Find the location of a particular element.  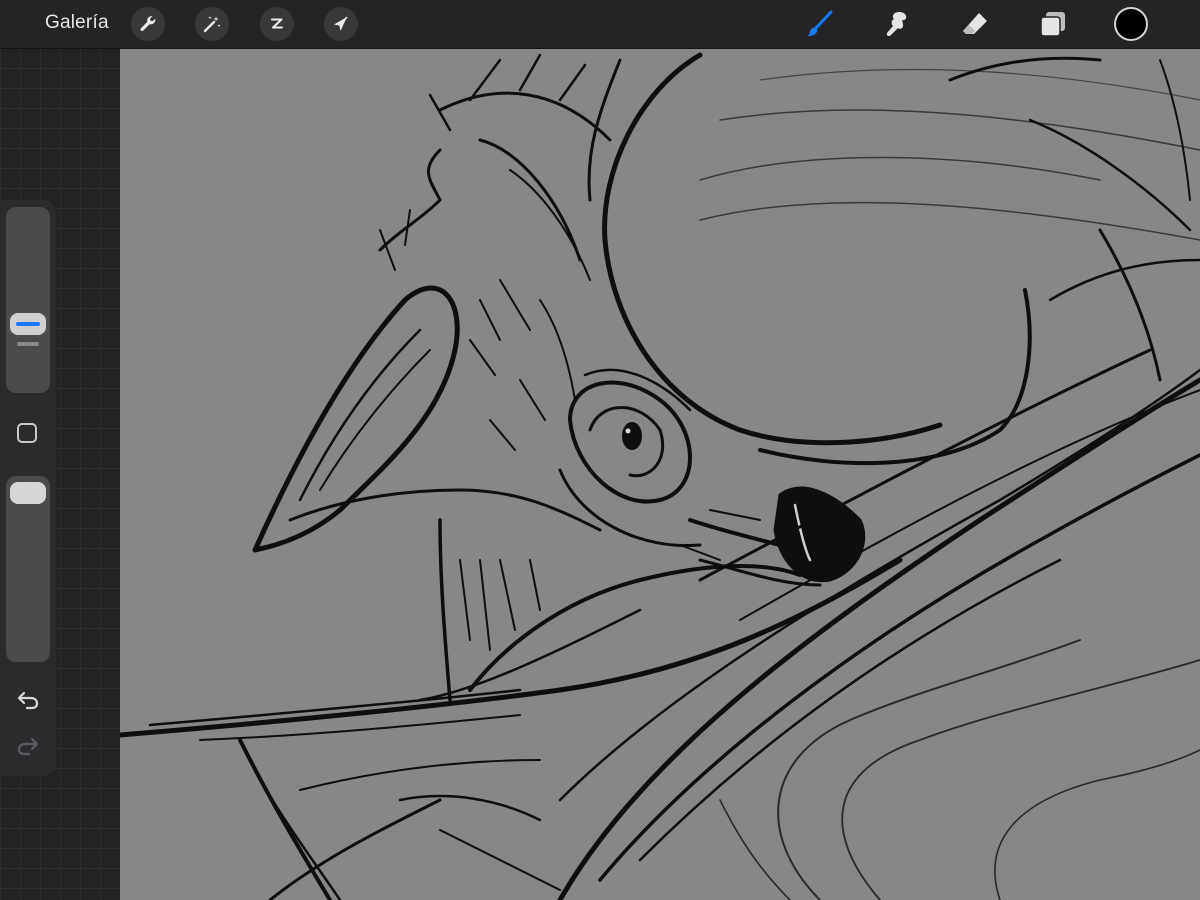

eraser-icon is located at coordinates (975, 23).